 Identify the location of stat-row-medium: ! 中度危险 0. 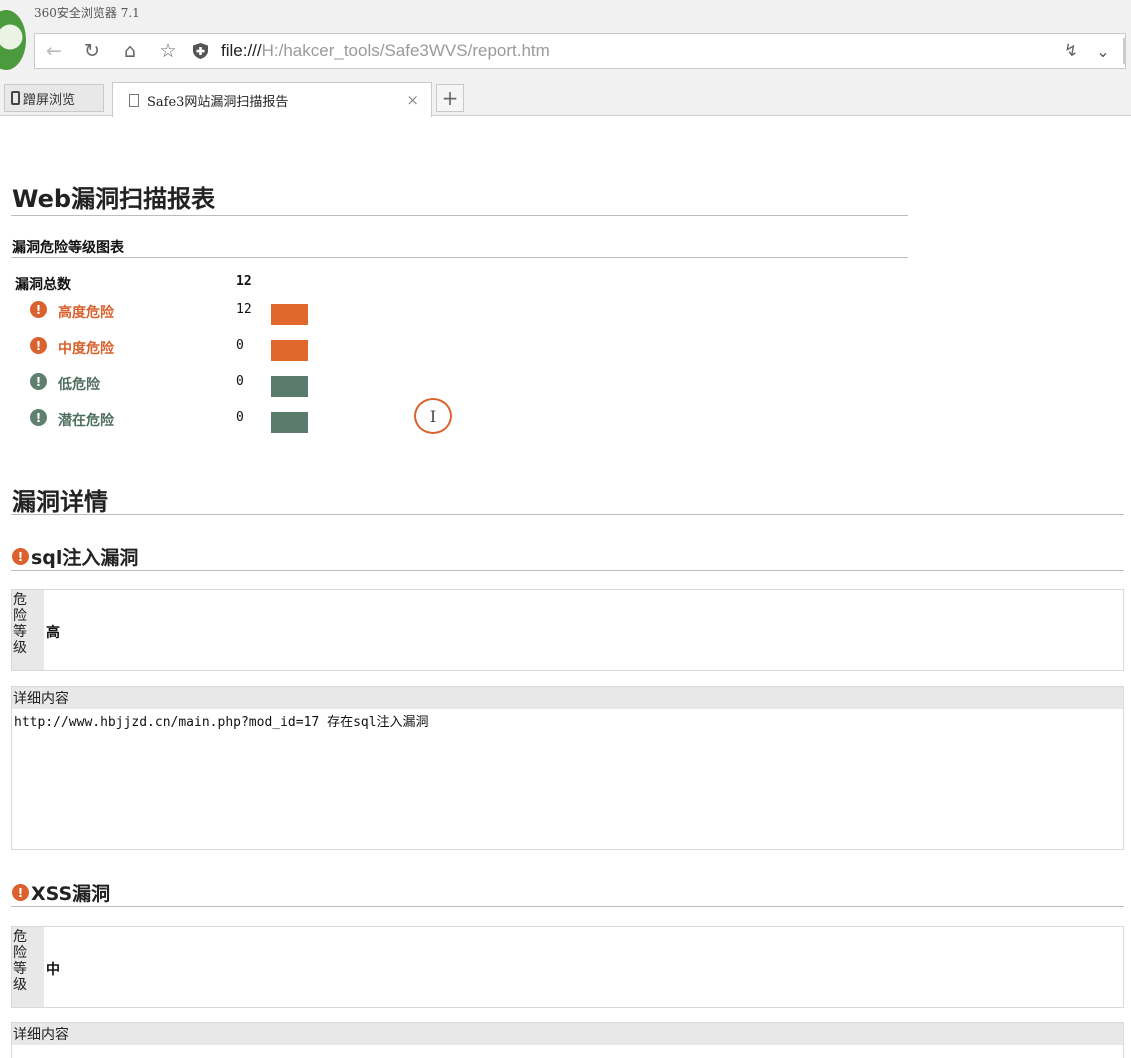
(200, 347).